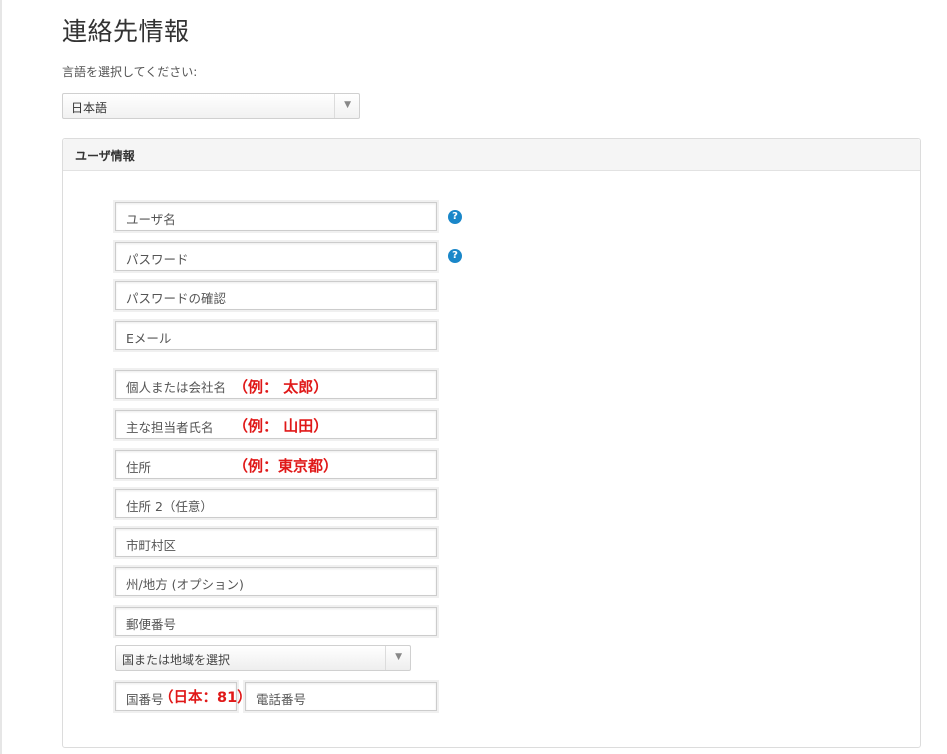  What do you see at coordinates (286, 466) in the screenshot?
I see `address-hint: （例：東京都）` at bounding box center [286, 466].